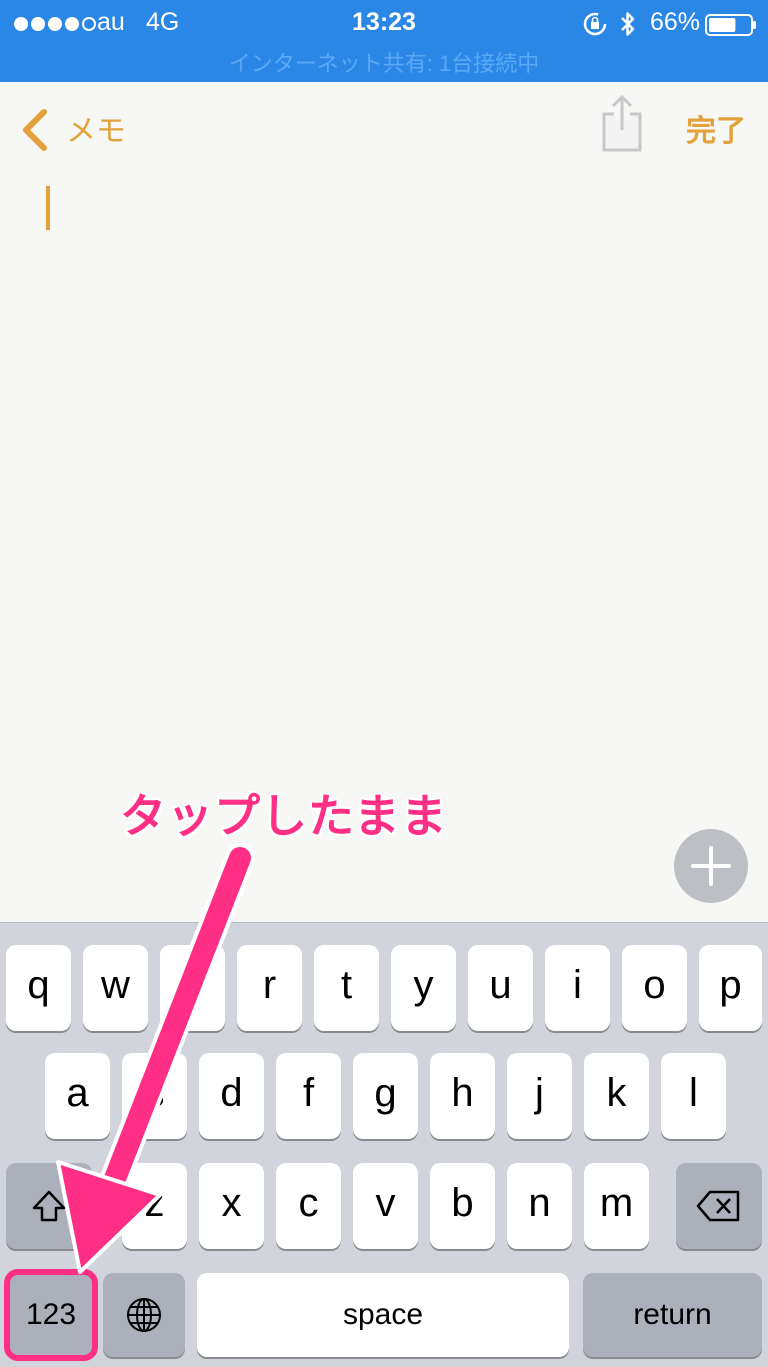 Image resolution: width=768 pixels, height=1367 pixels. I want to click on key-b: b, so click(462, 1206).